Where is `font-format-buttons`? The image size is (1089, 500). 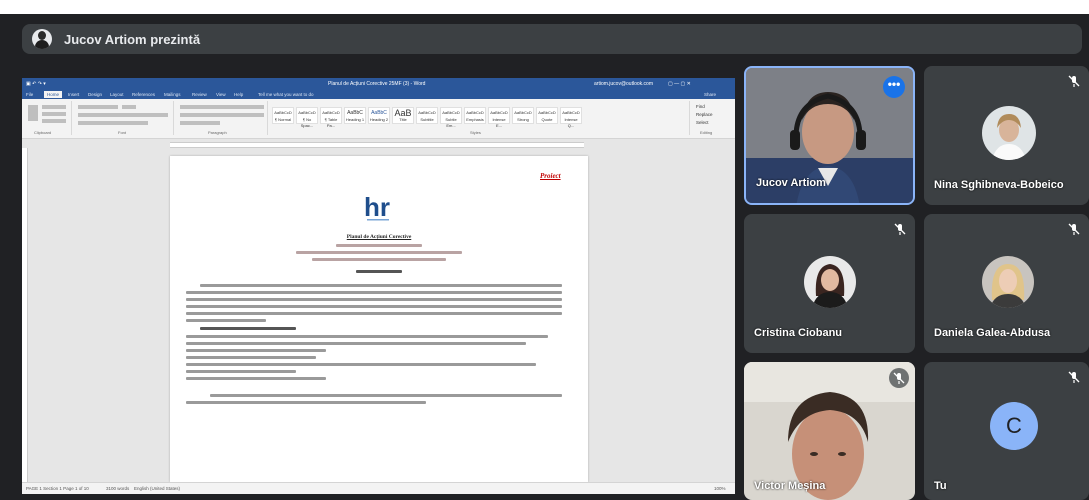 font-format-buttons is located at coordinates (123, 115).